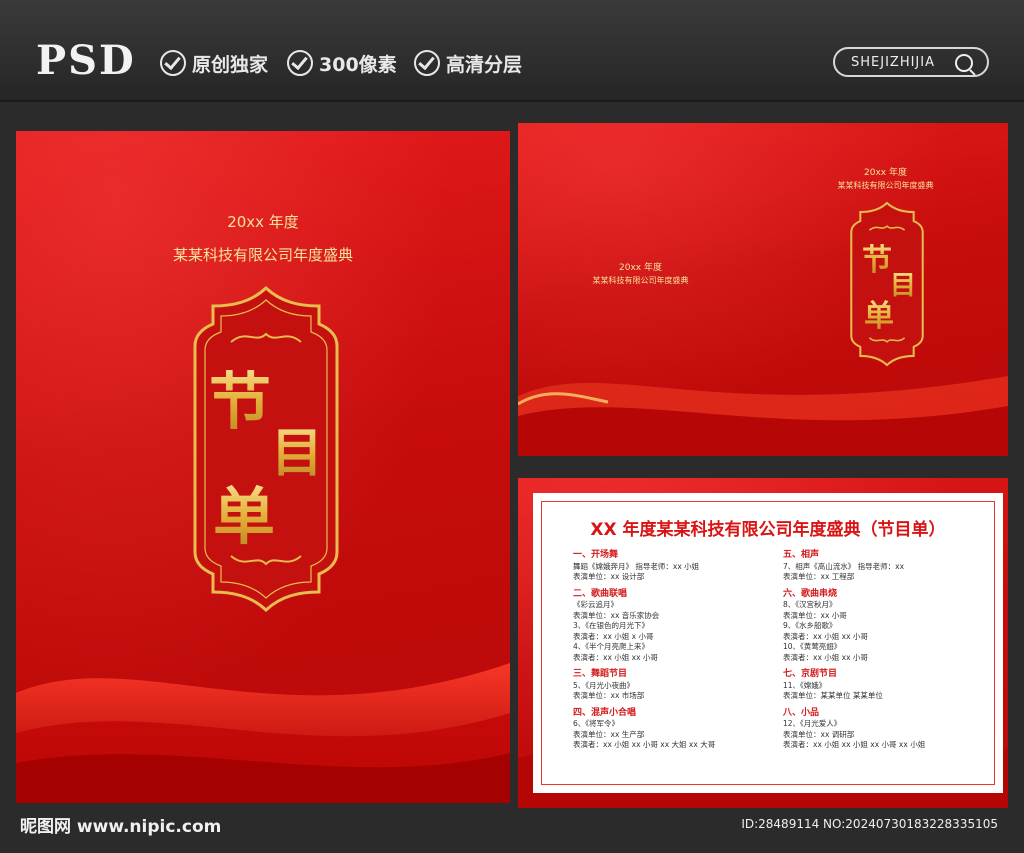  I want to click on program-line: 9、《水乡船歌》, so click(810, 625).